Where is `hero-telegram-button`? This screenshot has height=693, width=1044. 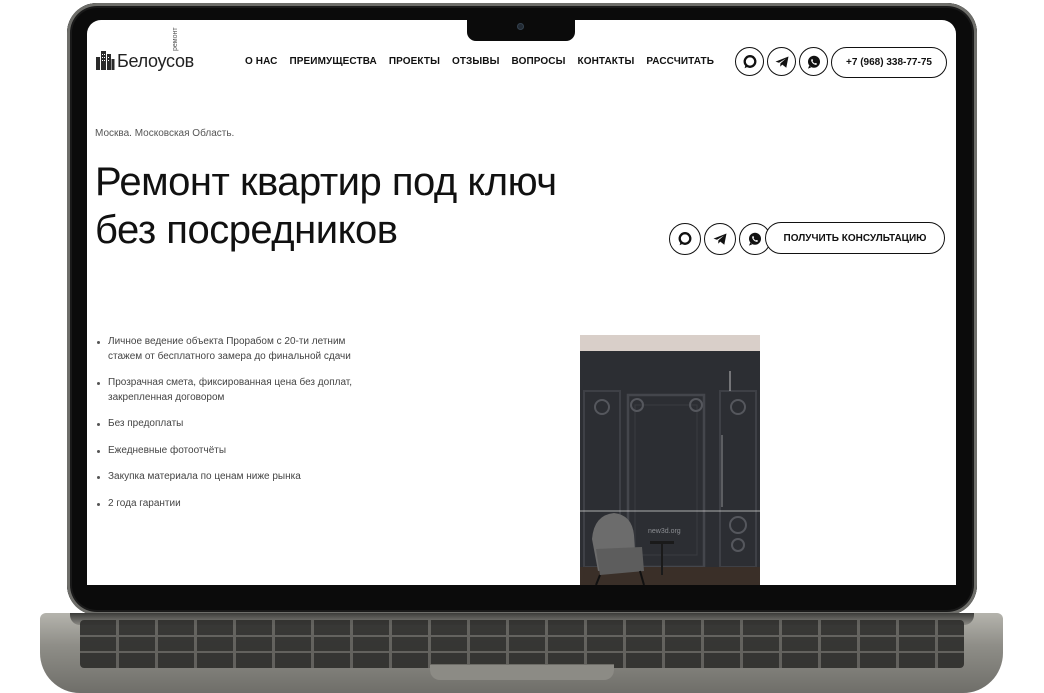 hero-telegram-button is located at coordinates (720, 239).